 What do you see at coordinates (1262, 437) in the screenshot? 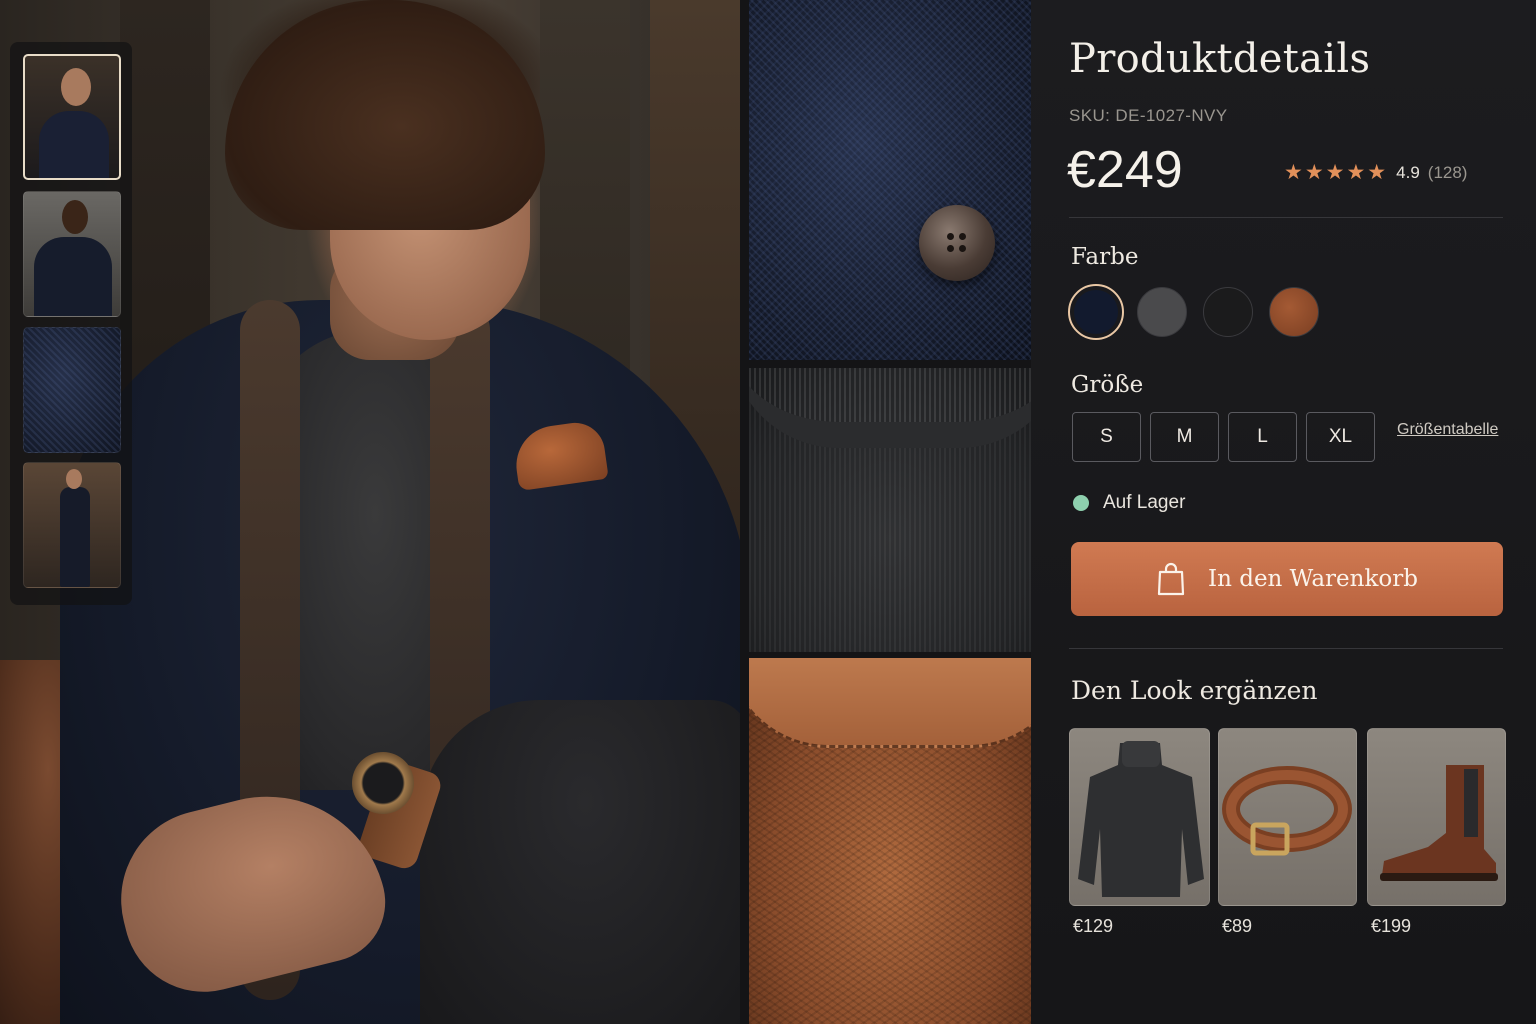
I see `size-l: L` at bounding box center [1262, 437].